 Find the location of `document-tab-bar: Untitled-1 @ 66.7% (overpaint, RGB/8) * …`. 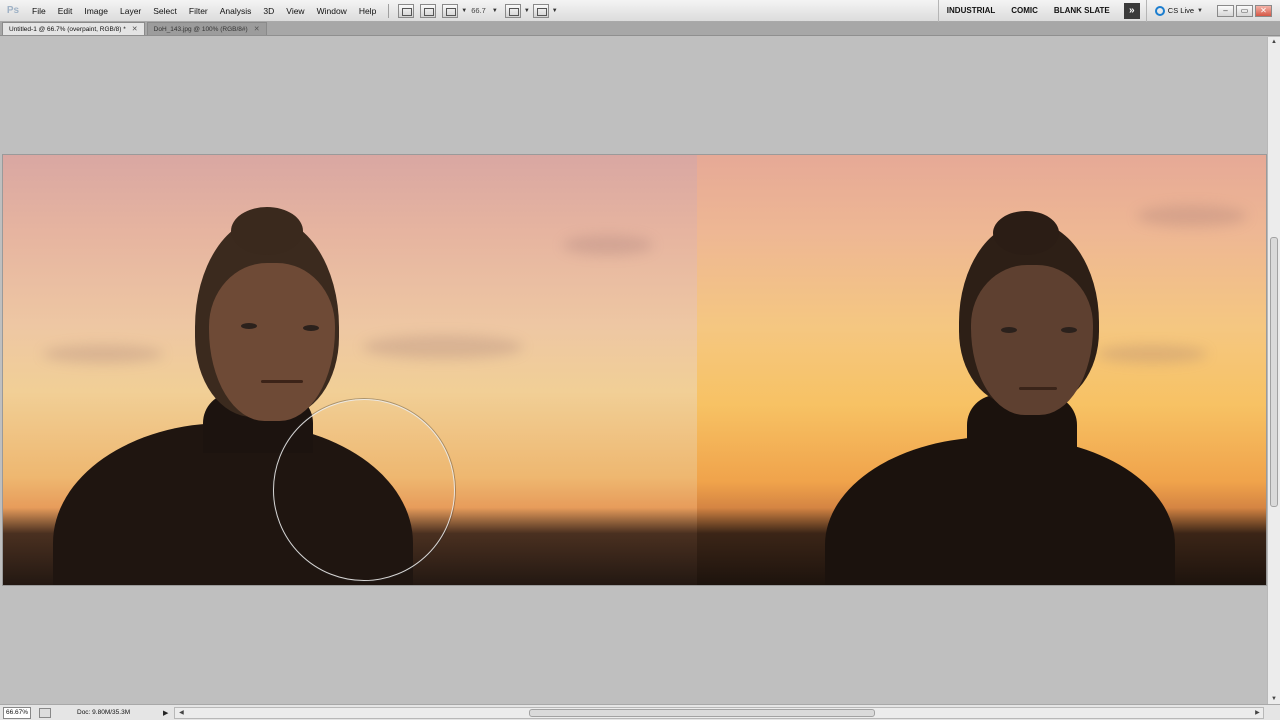

document-tab-bar: Untitled-1 @ 66.7% (overpaint, RGB/8) * … is located at coordinates (640, 29).